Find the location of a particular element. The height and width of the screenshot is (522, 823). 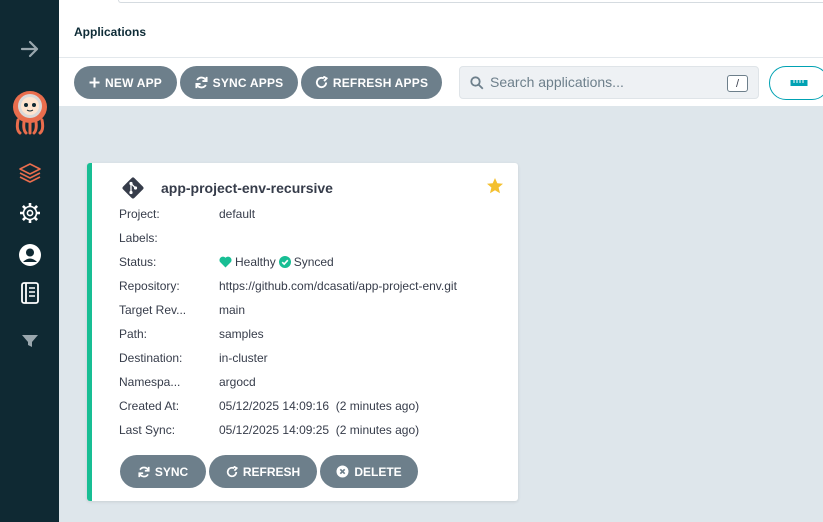

last-sync-label: Last Sync: is located at coordinates (147, 430).